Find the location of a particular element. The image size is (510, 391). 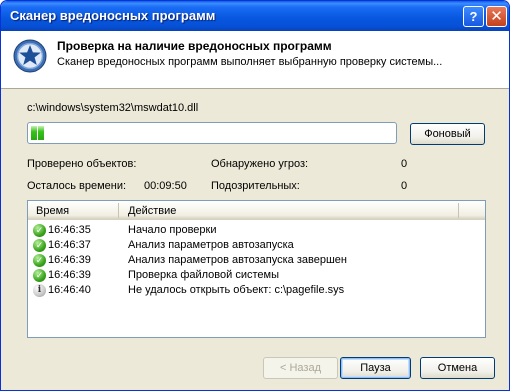

log-row: ✓ 16:46:37 Анализ параметров автозапуска is located at coordinates (256, 245).